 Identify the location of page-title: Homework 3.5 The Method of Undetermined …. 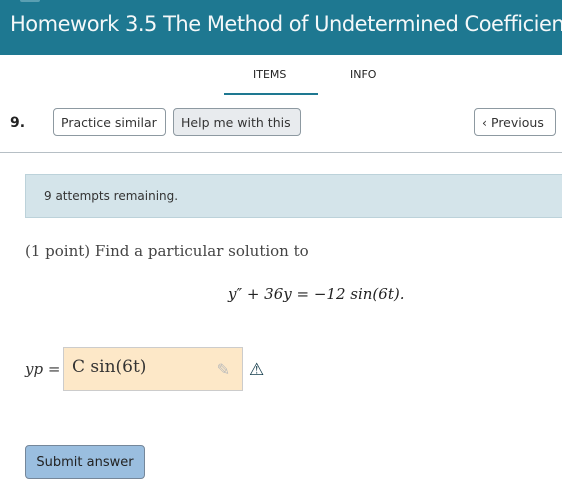
(286, 24).